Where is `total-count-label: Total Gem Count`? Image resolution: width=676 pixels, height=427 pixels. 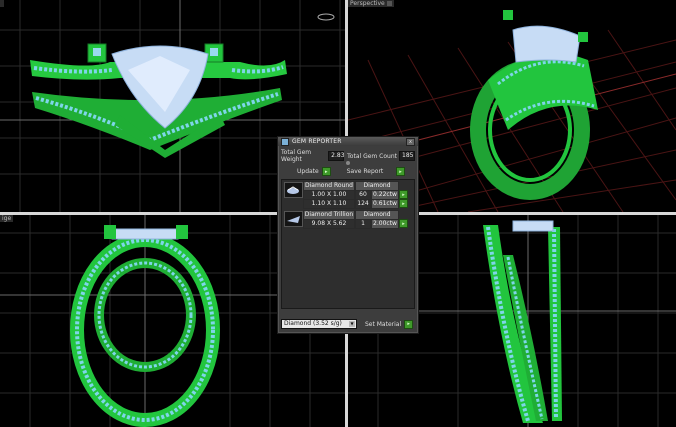
total-count-label: Total Gem Count is located at coordinates (372, 156).